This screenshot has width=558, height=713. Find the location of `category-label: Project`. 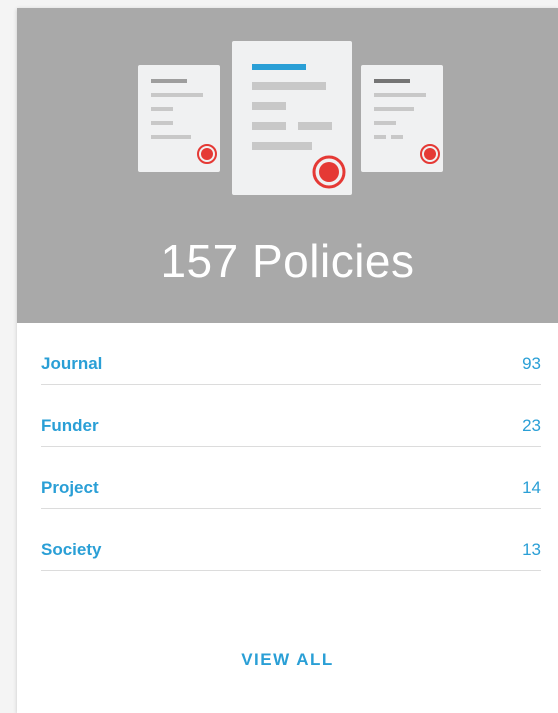

category-label: Project is located at coordinates (70, 488).